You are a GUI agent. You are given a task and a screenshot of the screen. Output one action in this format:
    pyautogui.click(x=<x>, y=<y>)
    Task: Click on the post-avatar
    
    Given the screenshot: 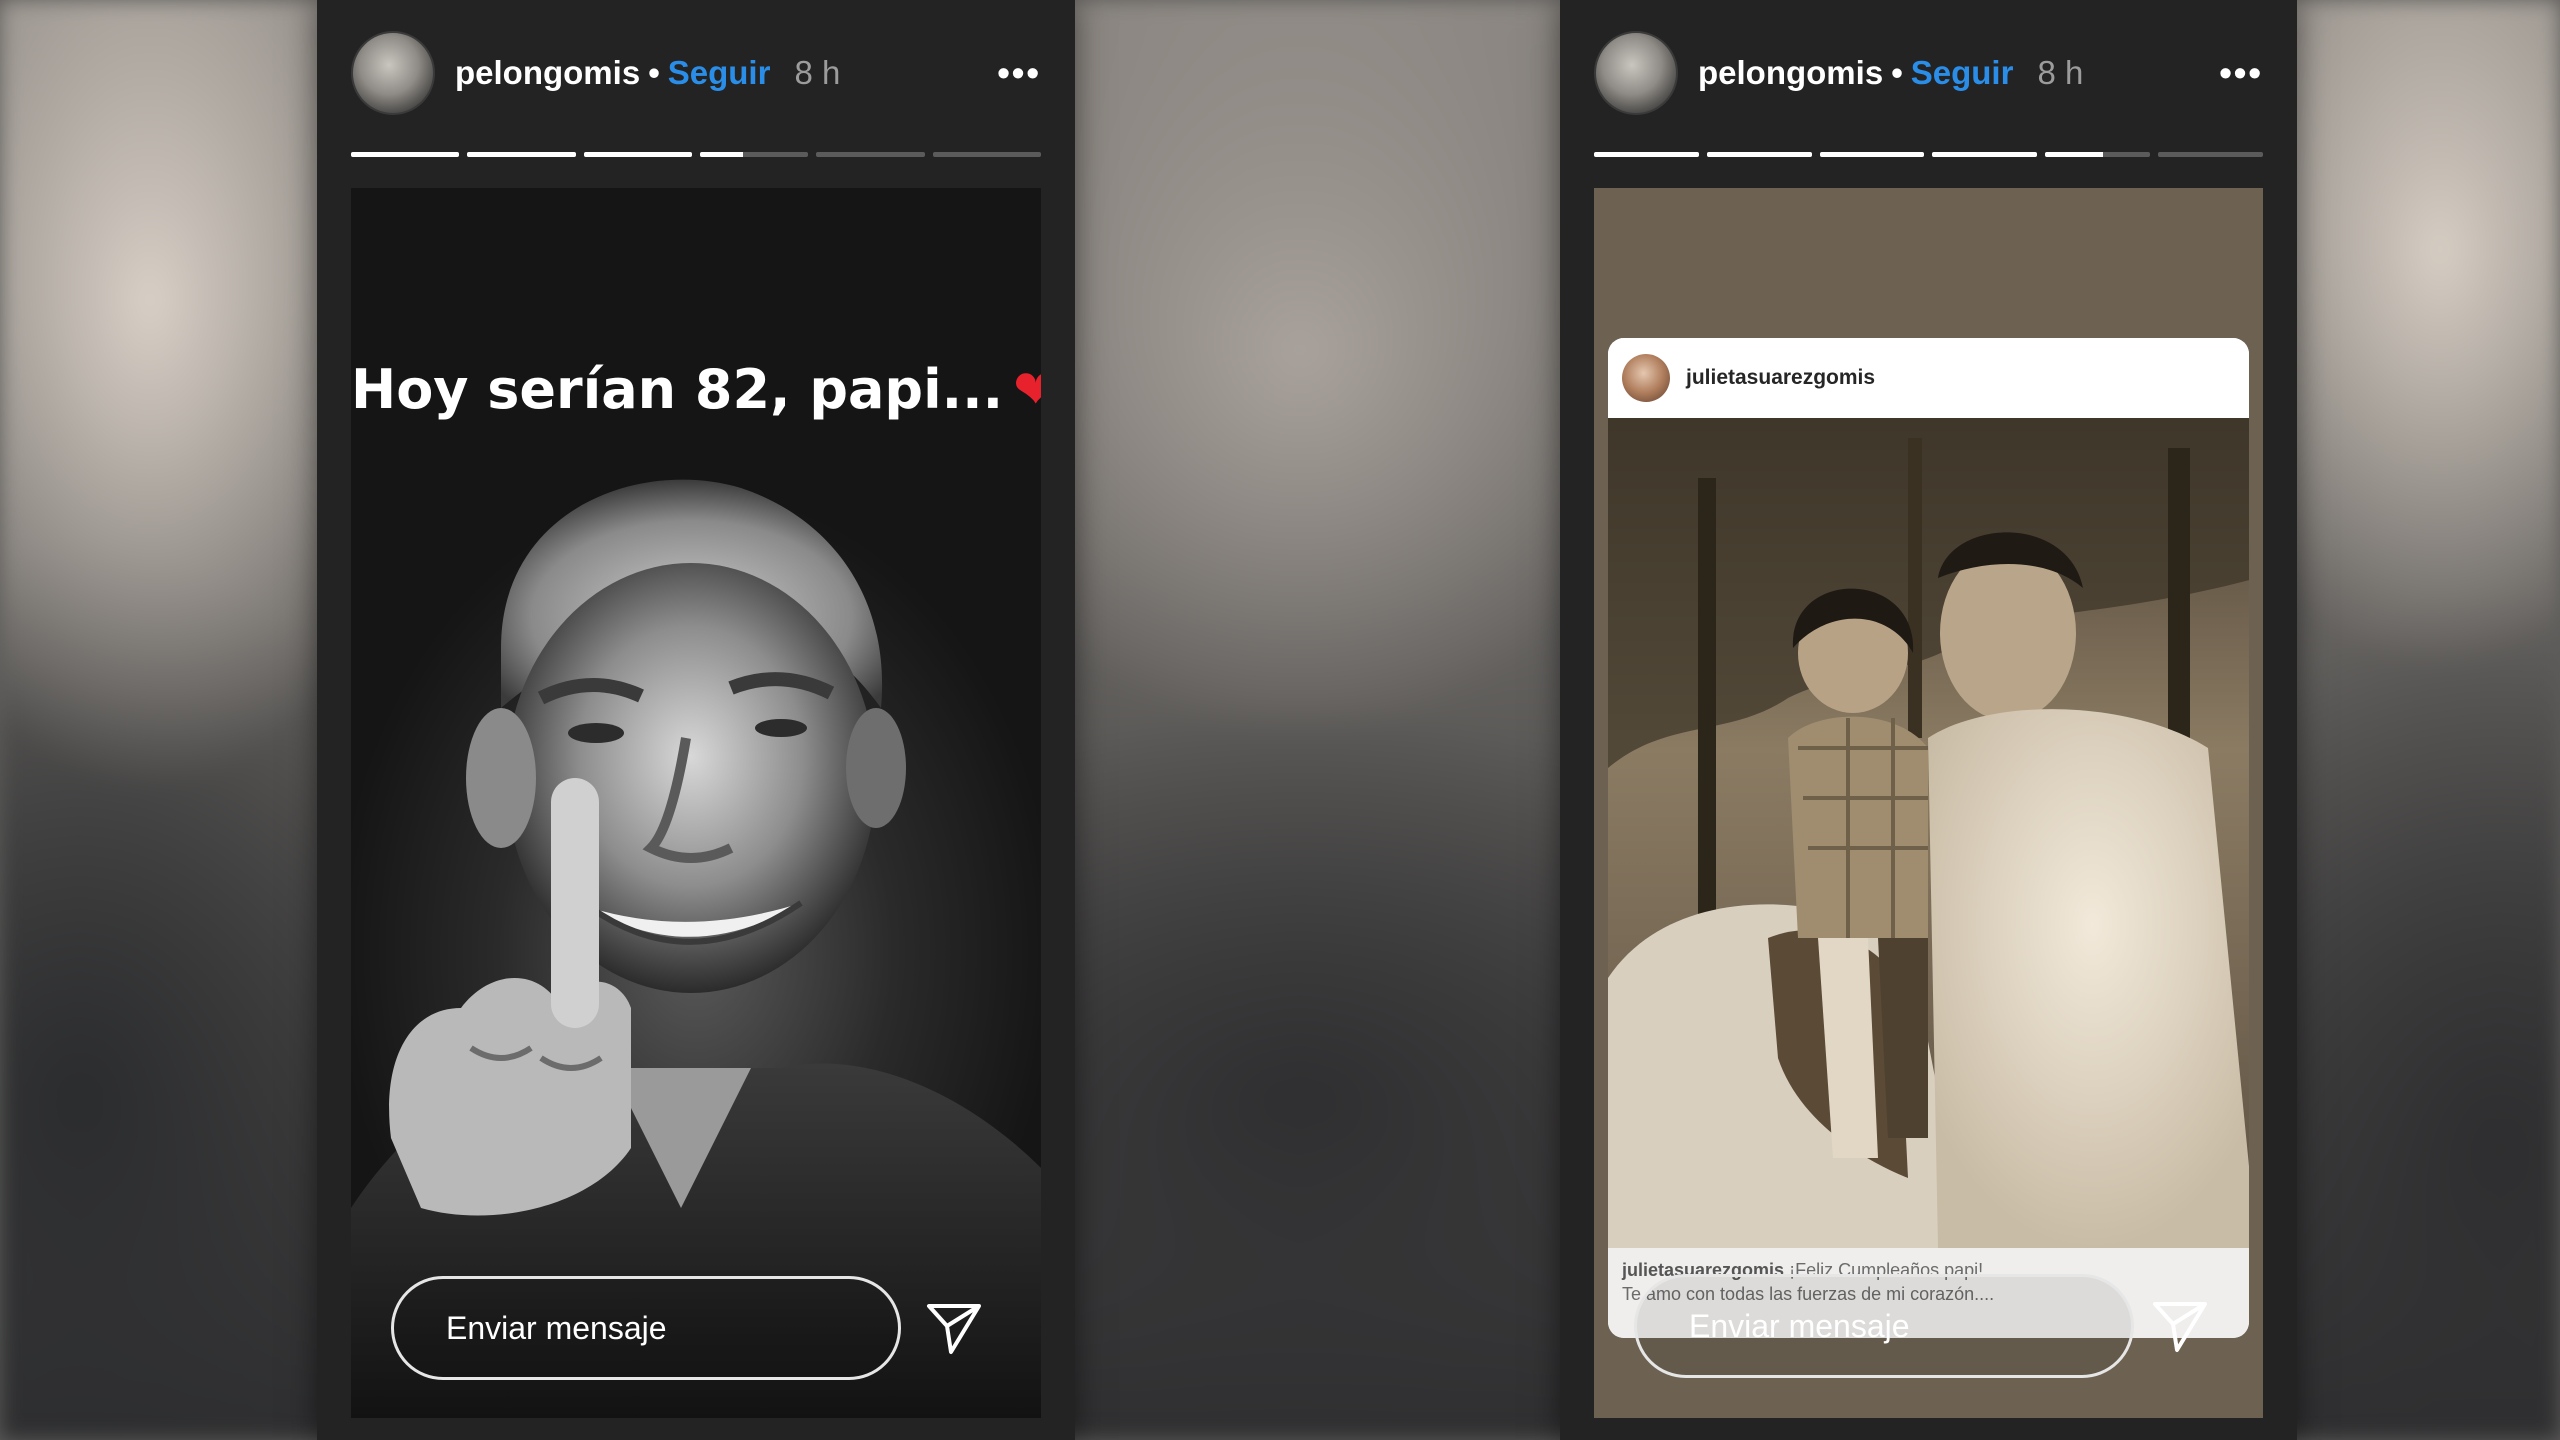 What is the action you would take?
    pyautogui.click(x=1646, y=378)
    